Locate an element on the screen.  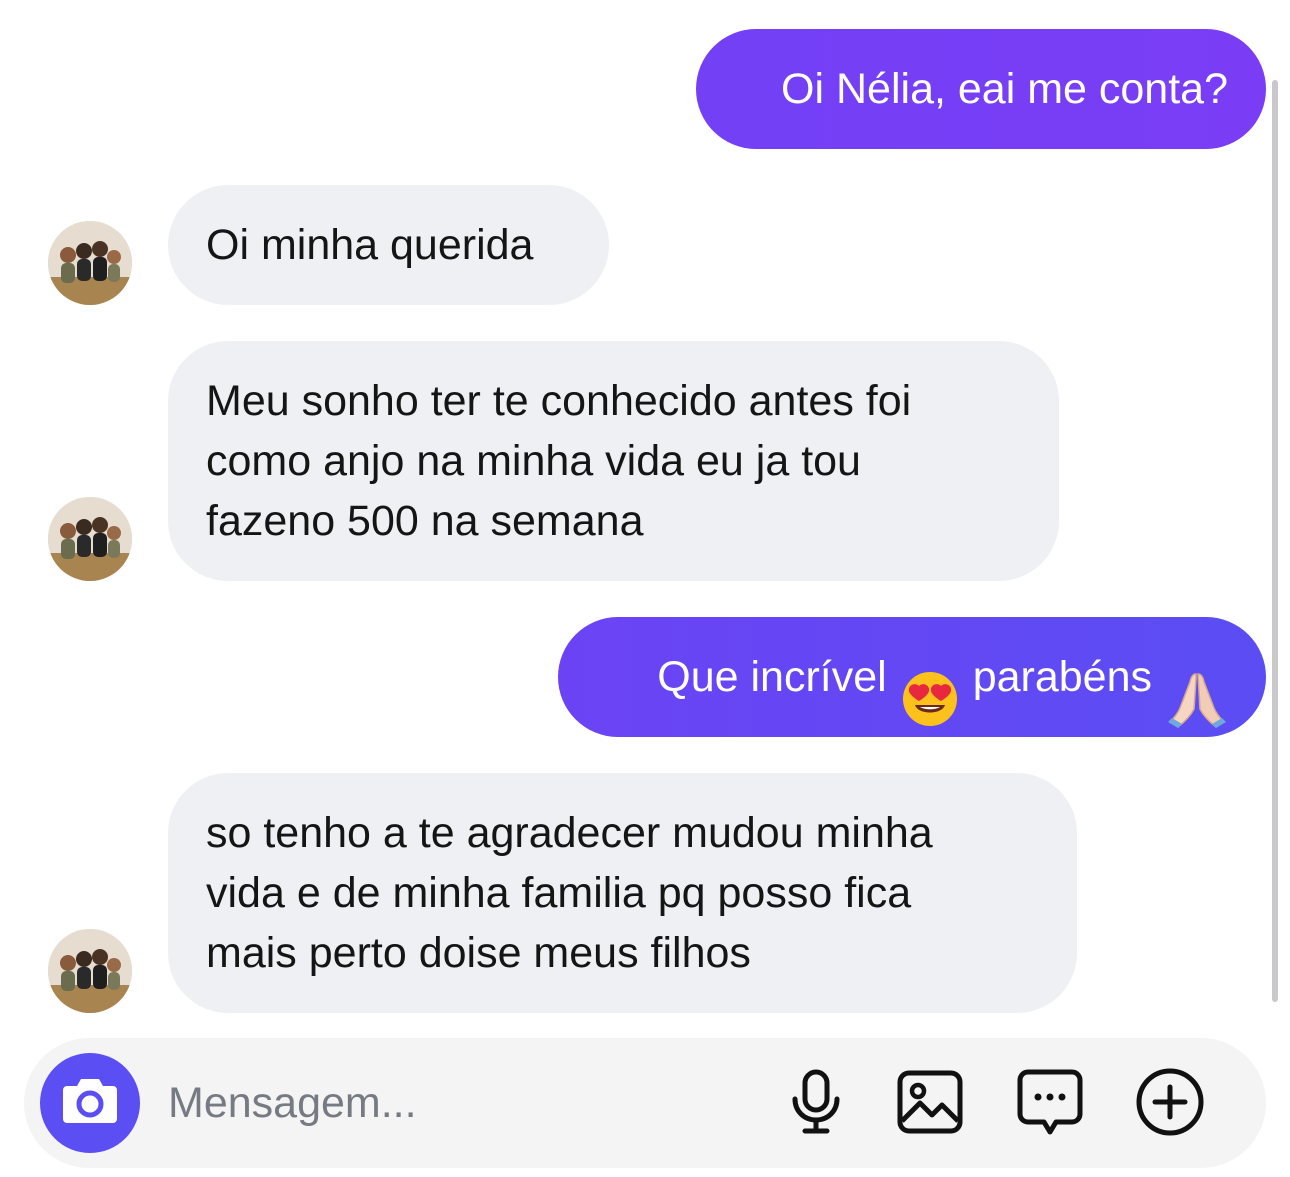
heart-eyes-emoji-icon is located at coordinates (930, 677).